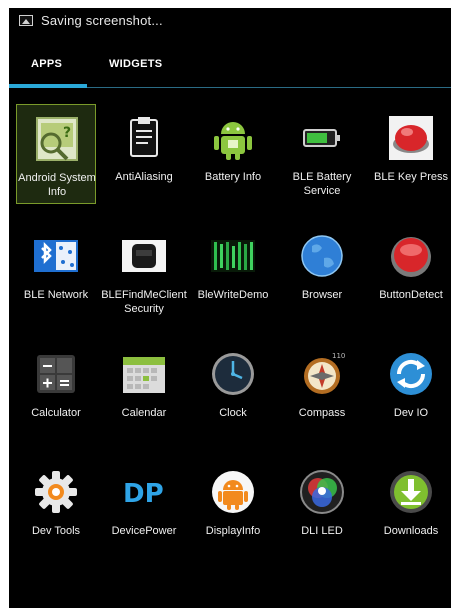 The width and height of the screenshot is (457, 610). I want to click on compass-badge: 110, so click(338, 356).